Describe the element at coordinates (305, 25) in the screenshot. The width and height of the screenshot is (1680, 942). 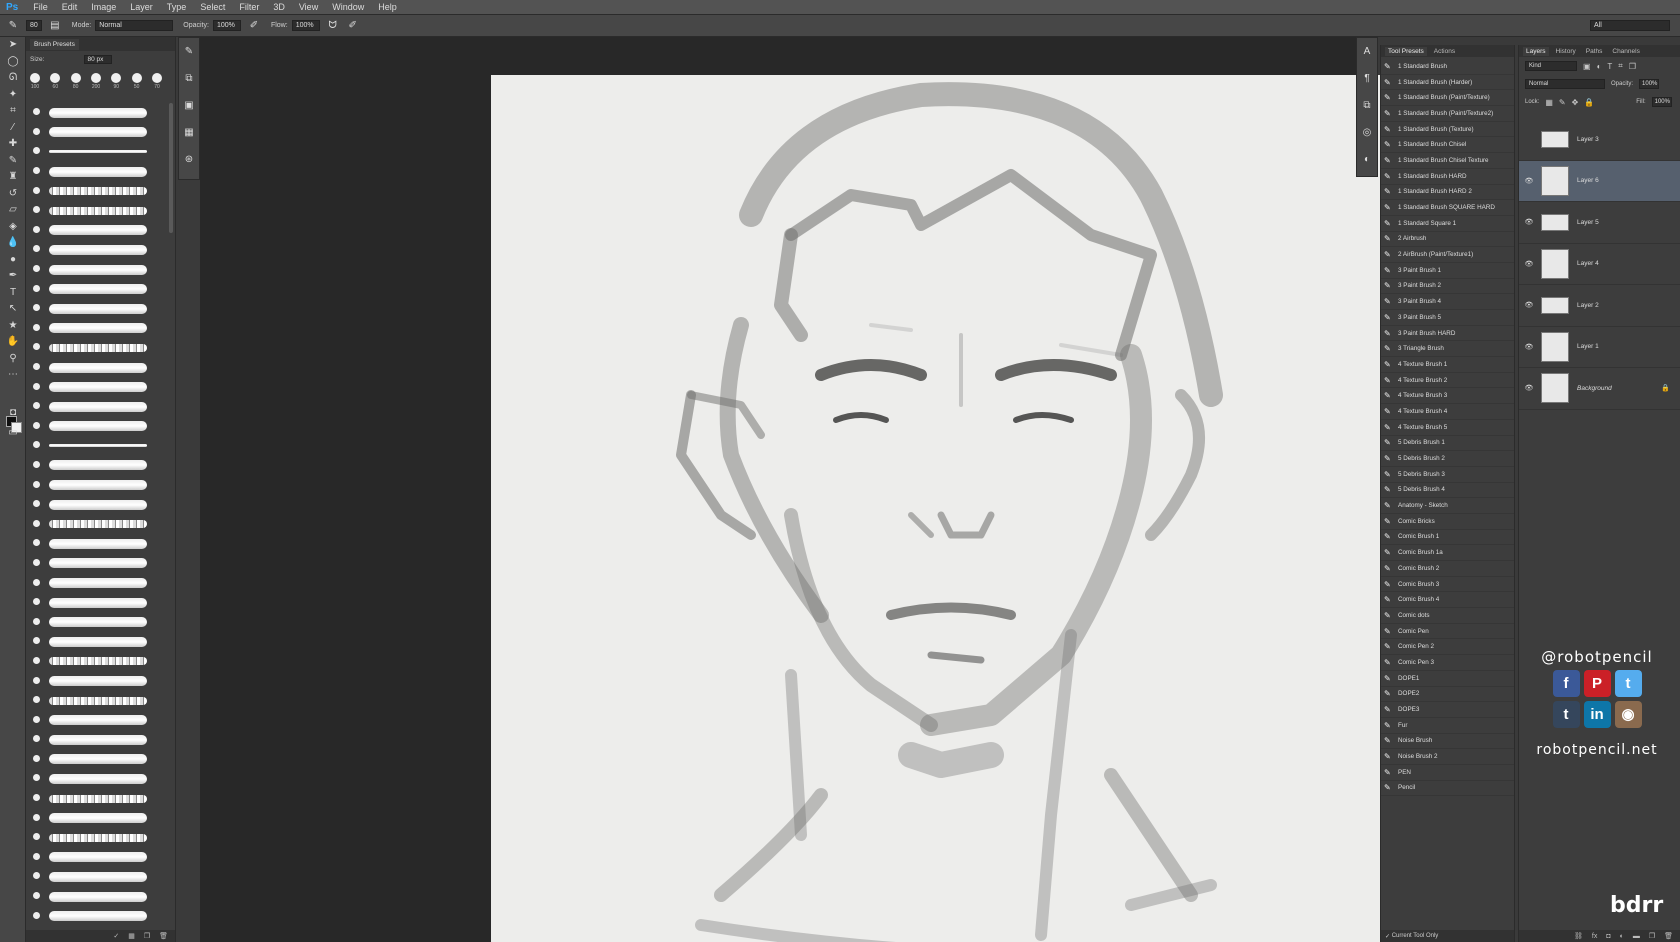
I see `flow-input: 100%` at that location.